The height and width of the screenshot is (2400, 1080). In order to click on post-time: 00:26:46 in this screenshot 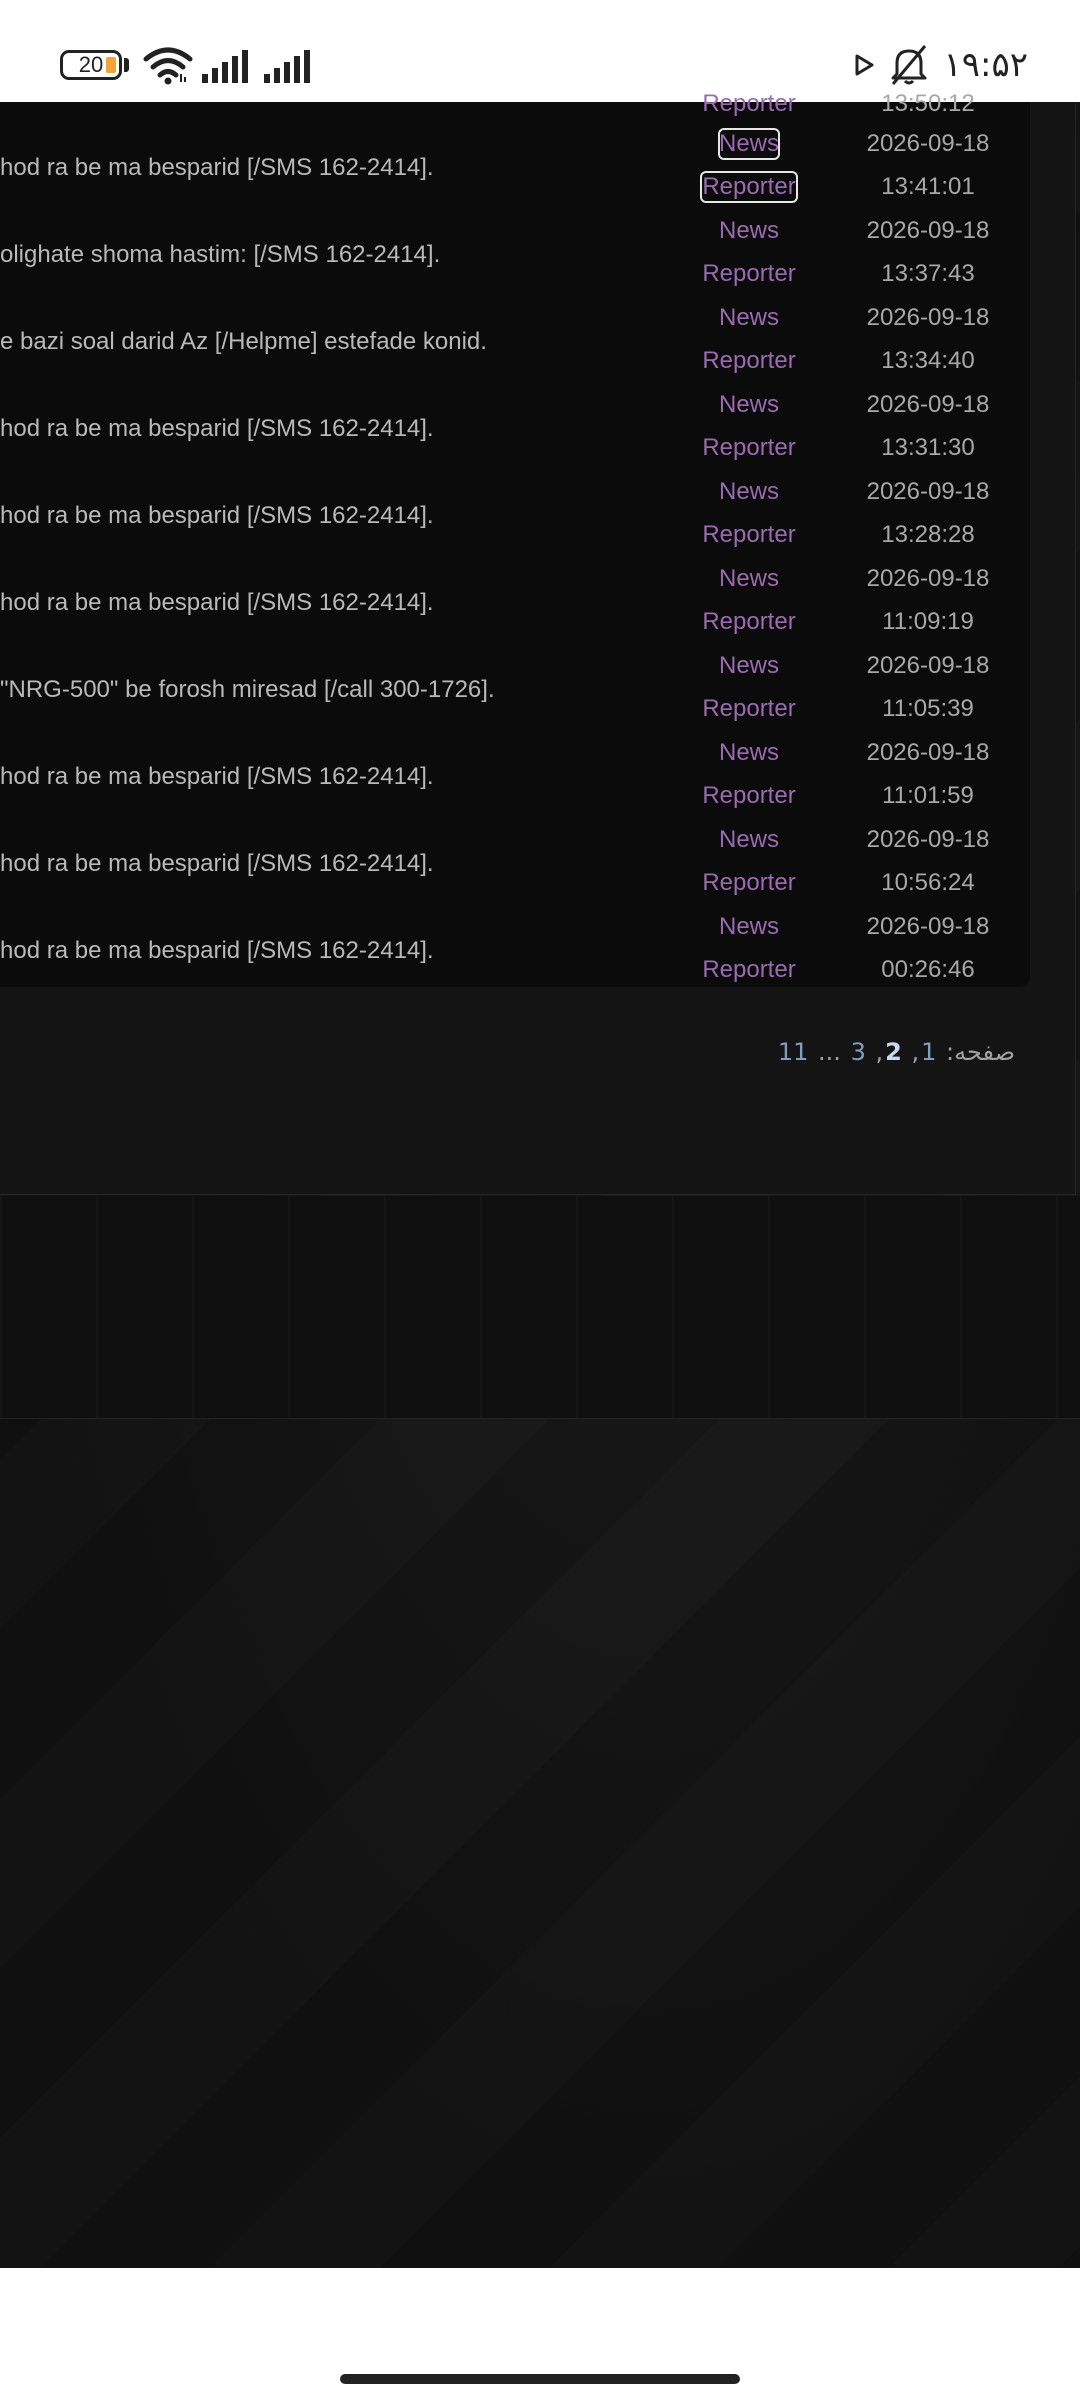, I will do `click(928, 969)`.